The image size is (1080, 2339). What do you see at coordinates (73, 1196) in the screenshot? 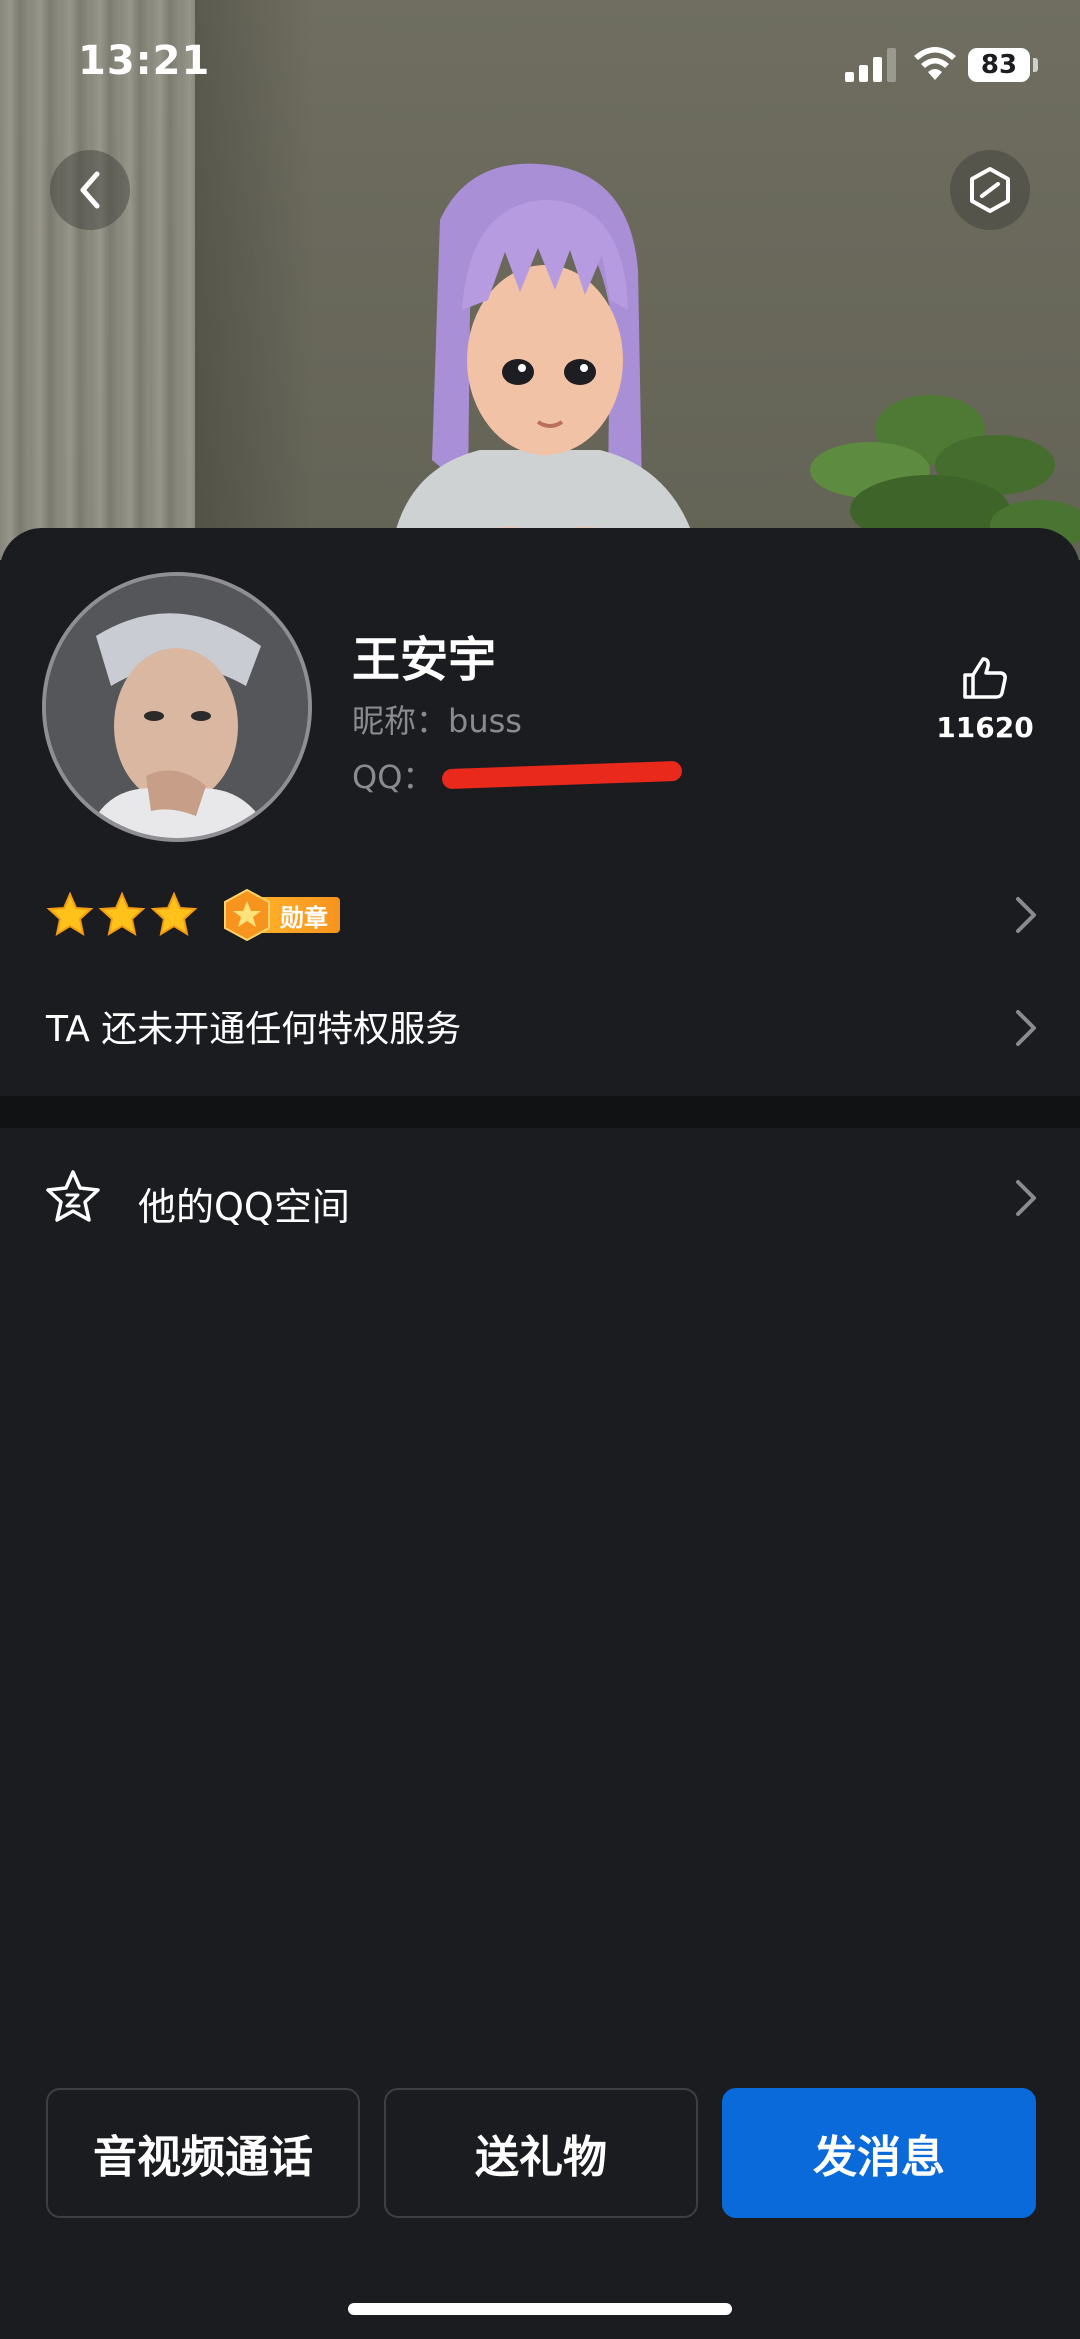
I see `qzone-star-icon` at bounding box center [73, 1196].